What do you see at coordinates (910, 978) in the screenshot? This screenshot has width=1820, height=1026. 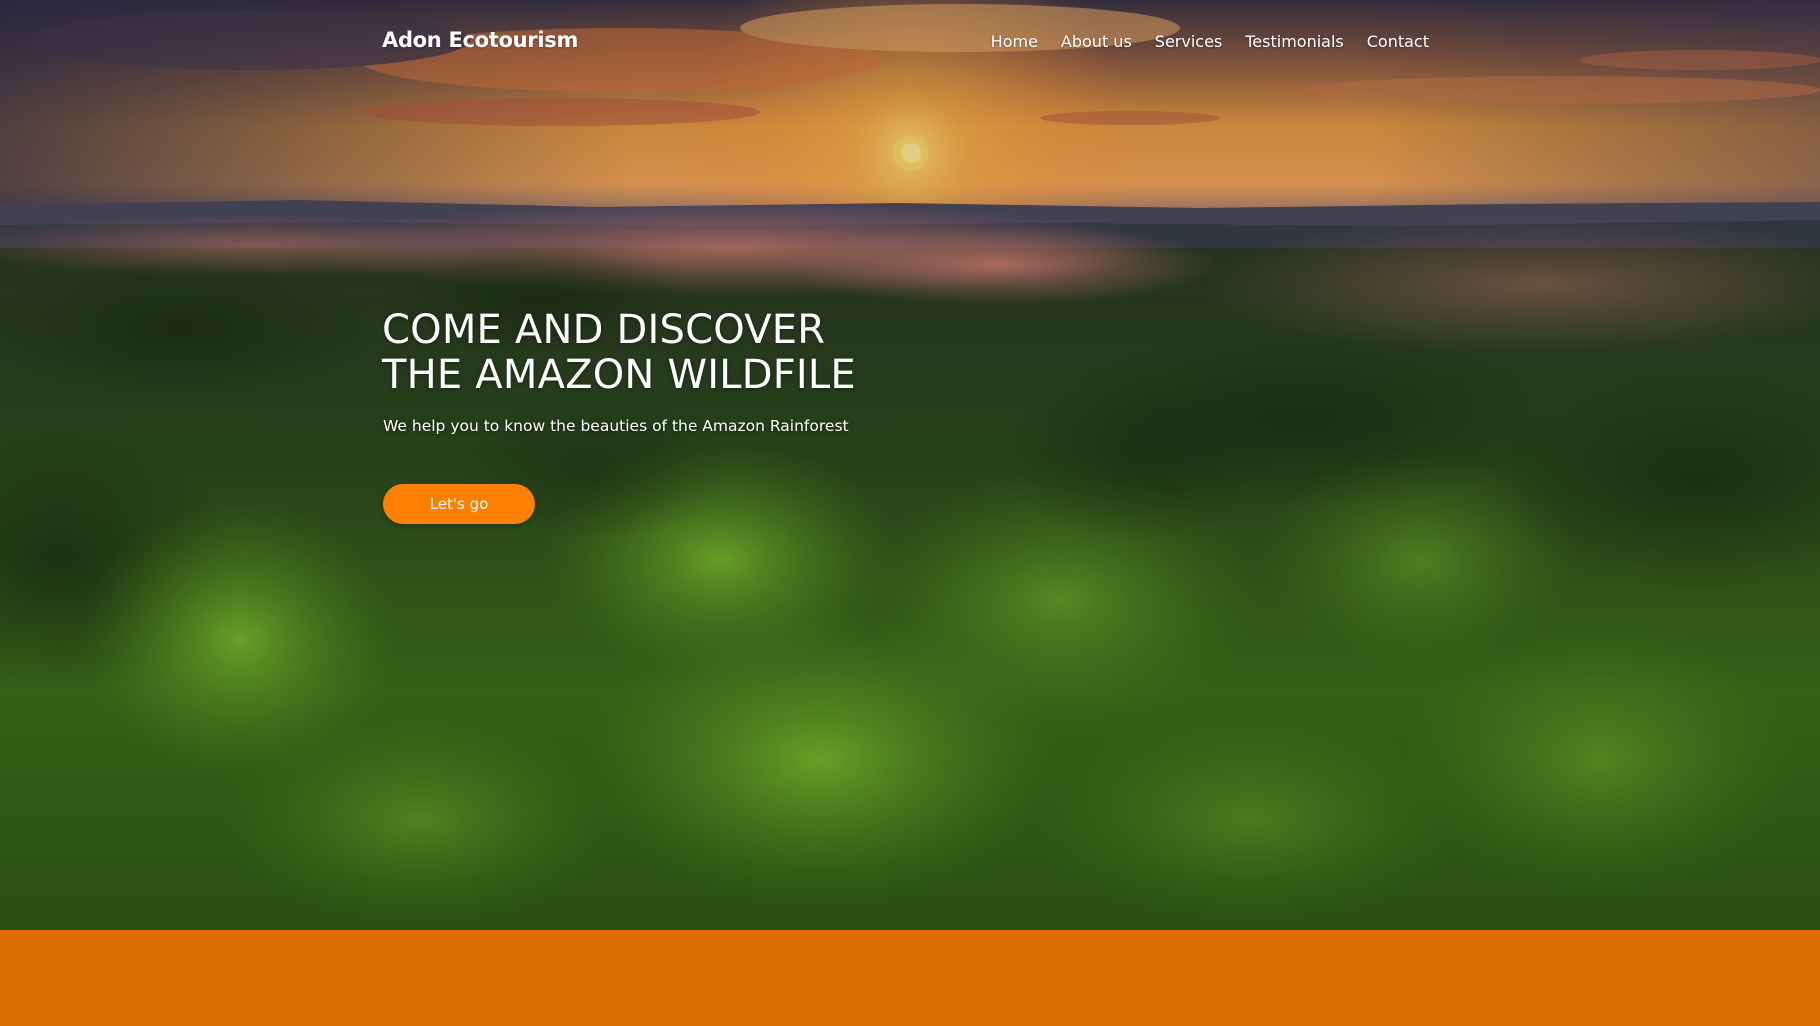 I see `orange-section-band` at bounding box center [910, 978].